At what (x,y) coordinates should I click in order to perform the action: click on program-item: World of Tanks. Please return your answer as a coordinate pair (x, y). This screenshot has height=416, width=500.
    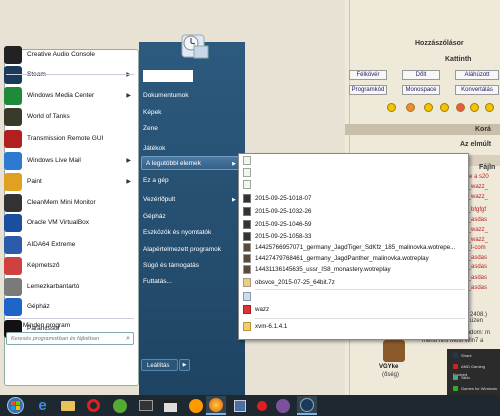
    Looking at the image, I should click on (69, 116).